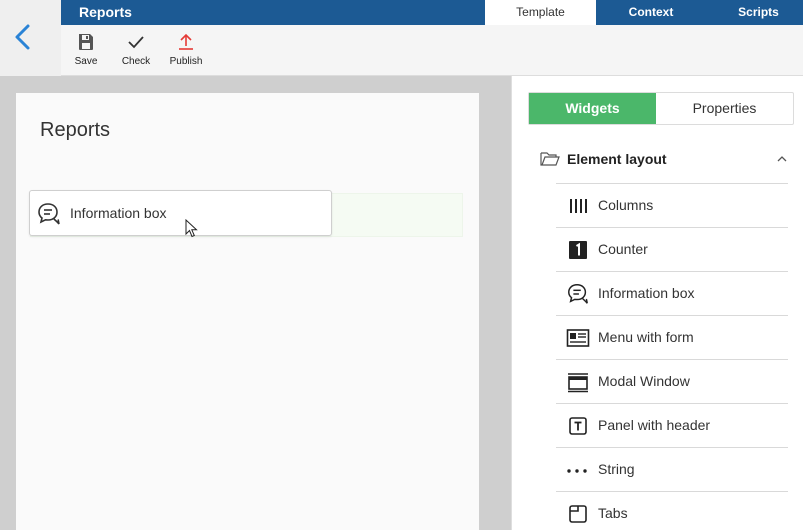 This screenshot has width=803, height=530. What do you see at coordinates (578, 206) in the screenshot?
I see `columns-icon` at bounding box center [578, 206].